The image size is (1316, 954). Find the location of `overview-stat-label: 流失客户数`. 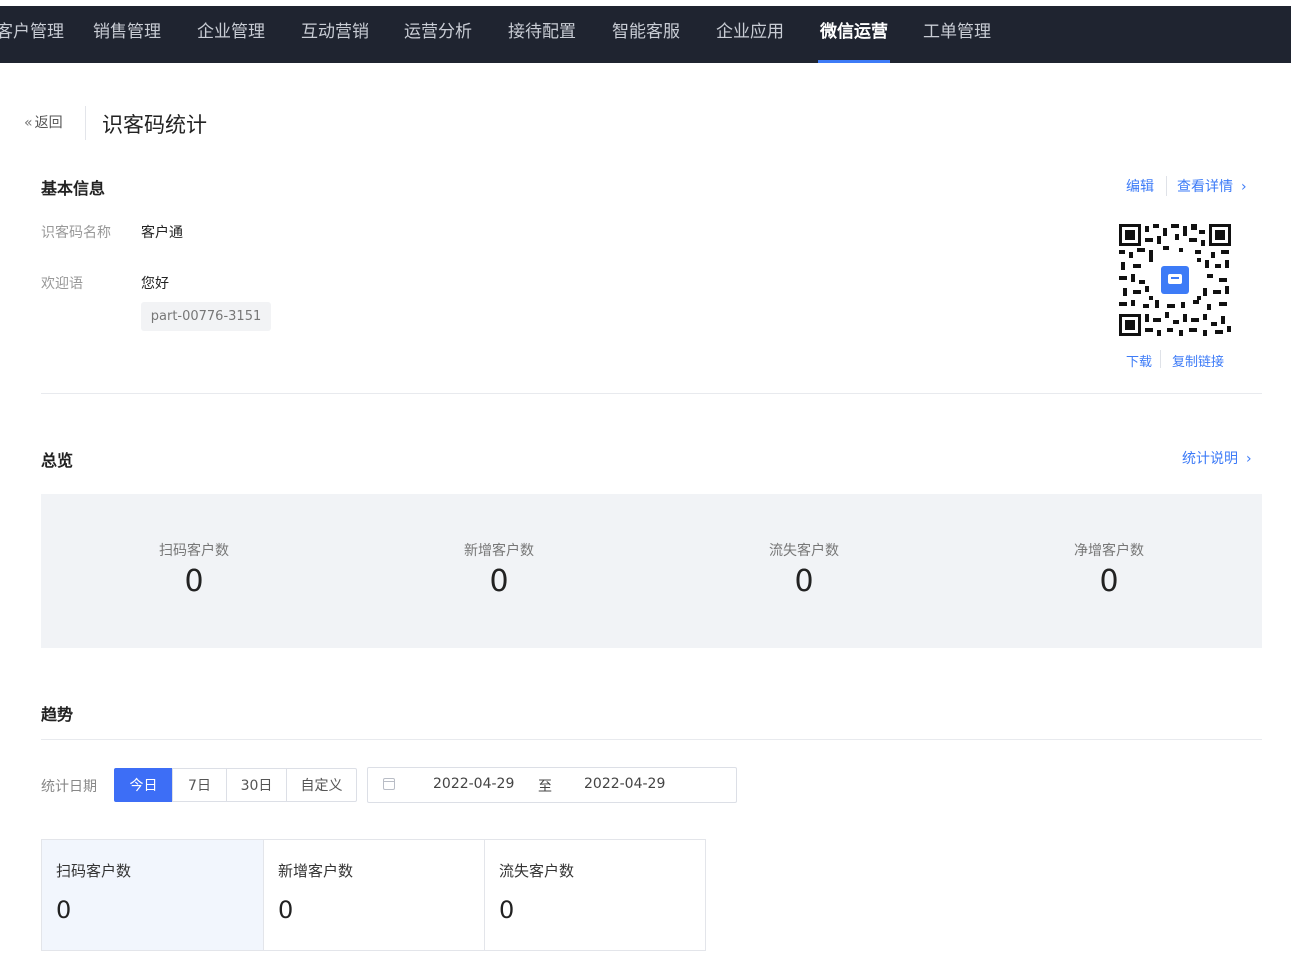

overview-stat-label: 流失客户数 is located at coordinates (804, 551).